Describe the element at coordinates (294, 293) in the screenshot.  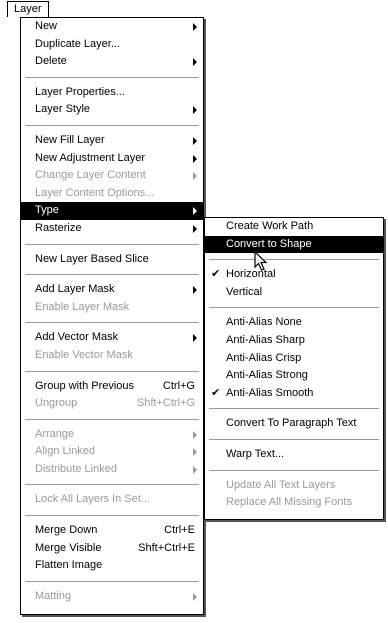
I see `type-menu-item-vertical: Vertical` at that location.